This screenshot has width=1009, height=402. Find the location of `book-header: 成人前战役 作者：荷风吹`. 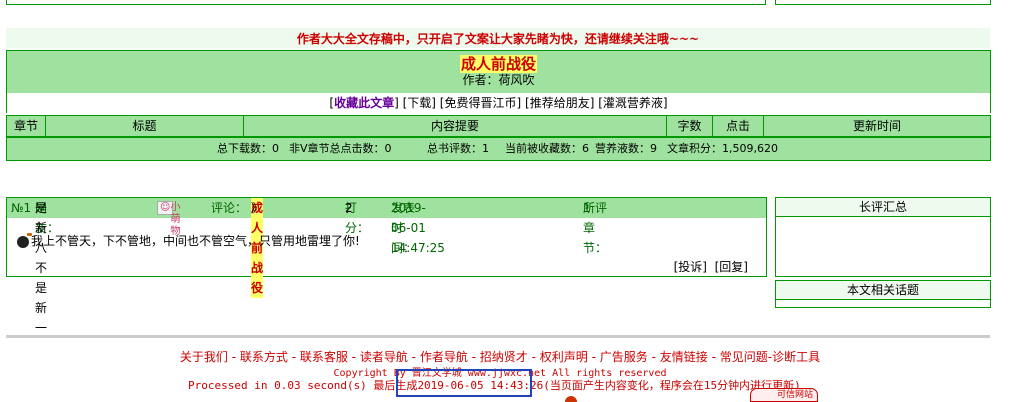

book-header: 成人前战役 作者：荷风吹 is located at coordinates (498, 72).